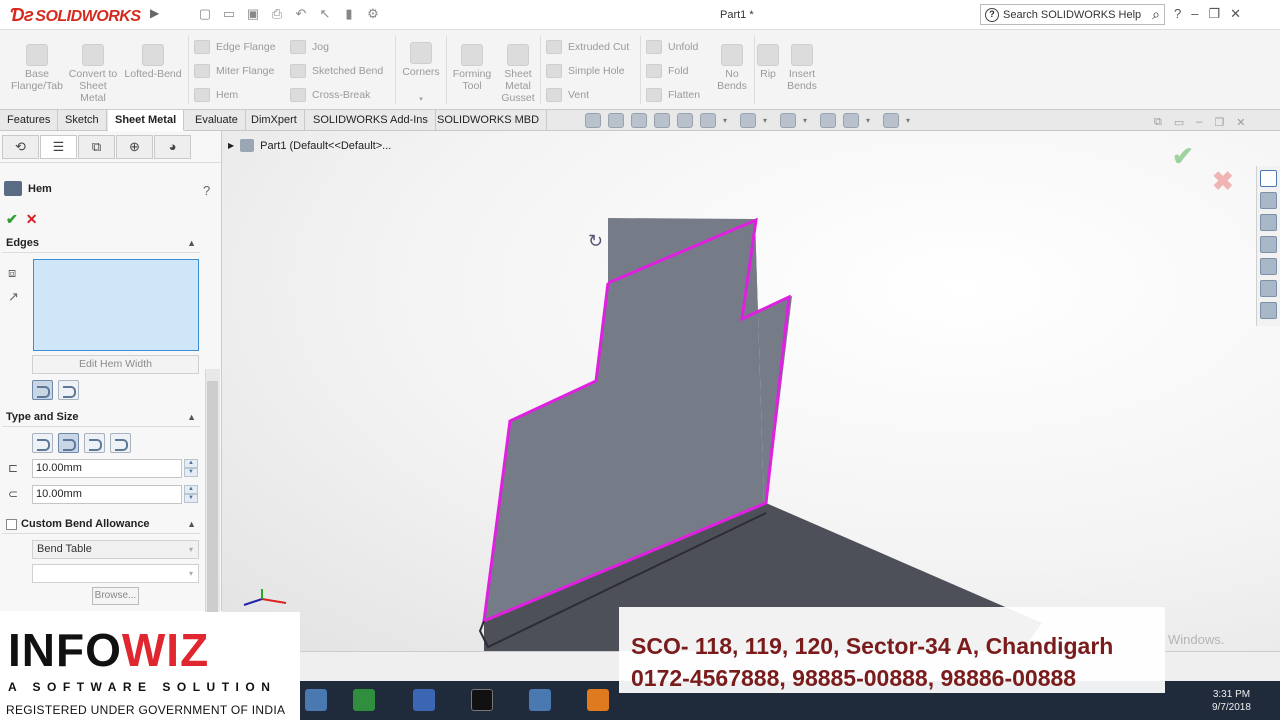  I want to click on home-icon, so click(1268, 178).